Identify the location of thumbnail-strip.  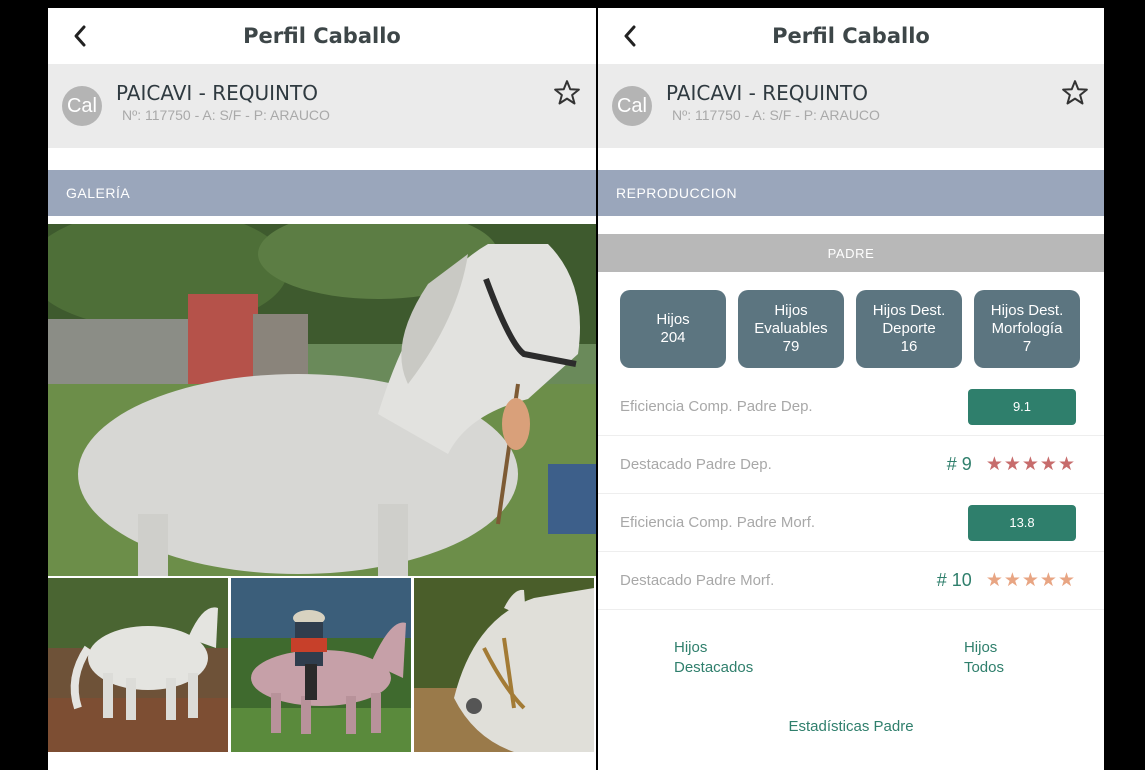
(322, 665).